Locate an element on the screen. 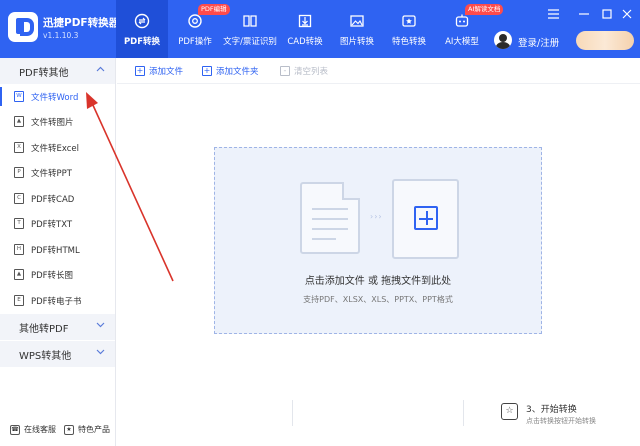 The height and width of the screenshot is (446, 640). add-folder-icon: + is located at coordinates (207, 71).